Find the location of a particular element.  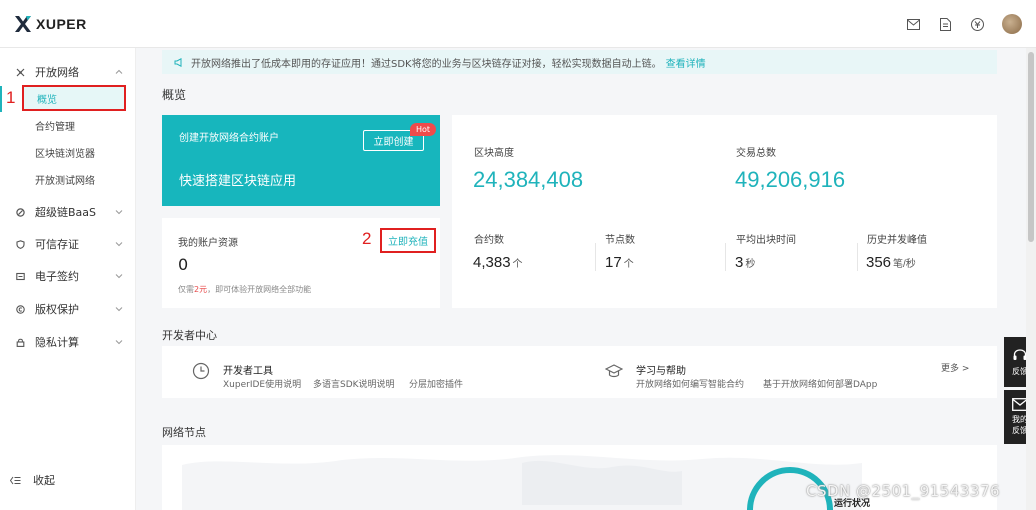

block-time-unit: 秒 is located at coordinates (750, 264).